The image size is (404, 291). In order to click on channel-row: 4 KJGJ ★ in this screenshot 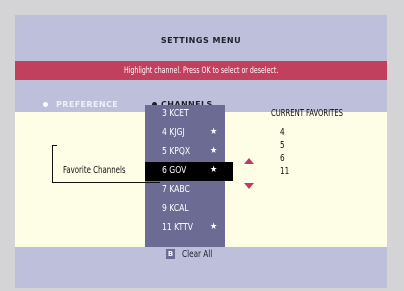, I will do `click(185, 133)`.